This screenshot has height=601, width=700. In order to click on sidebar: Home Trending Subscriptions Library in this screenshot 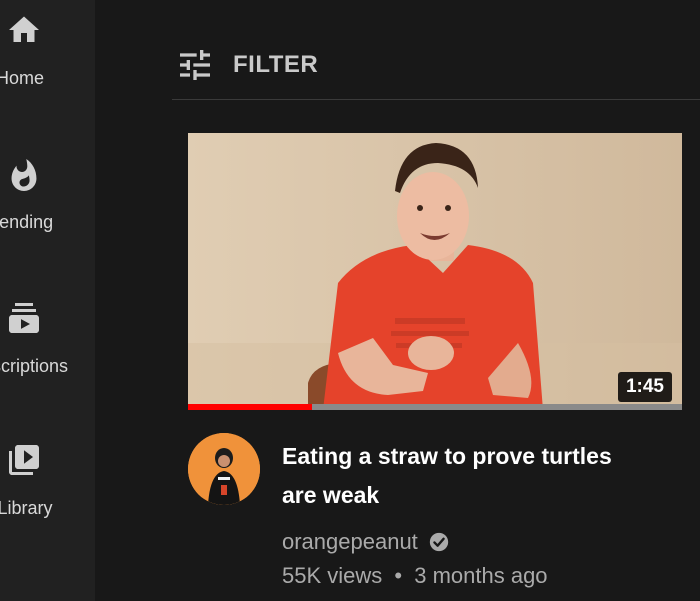, I will do `click(47, 300)`.